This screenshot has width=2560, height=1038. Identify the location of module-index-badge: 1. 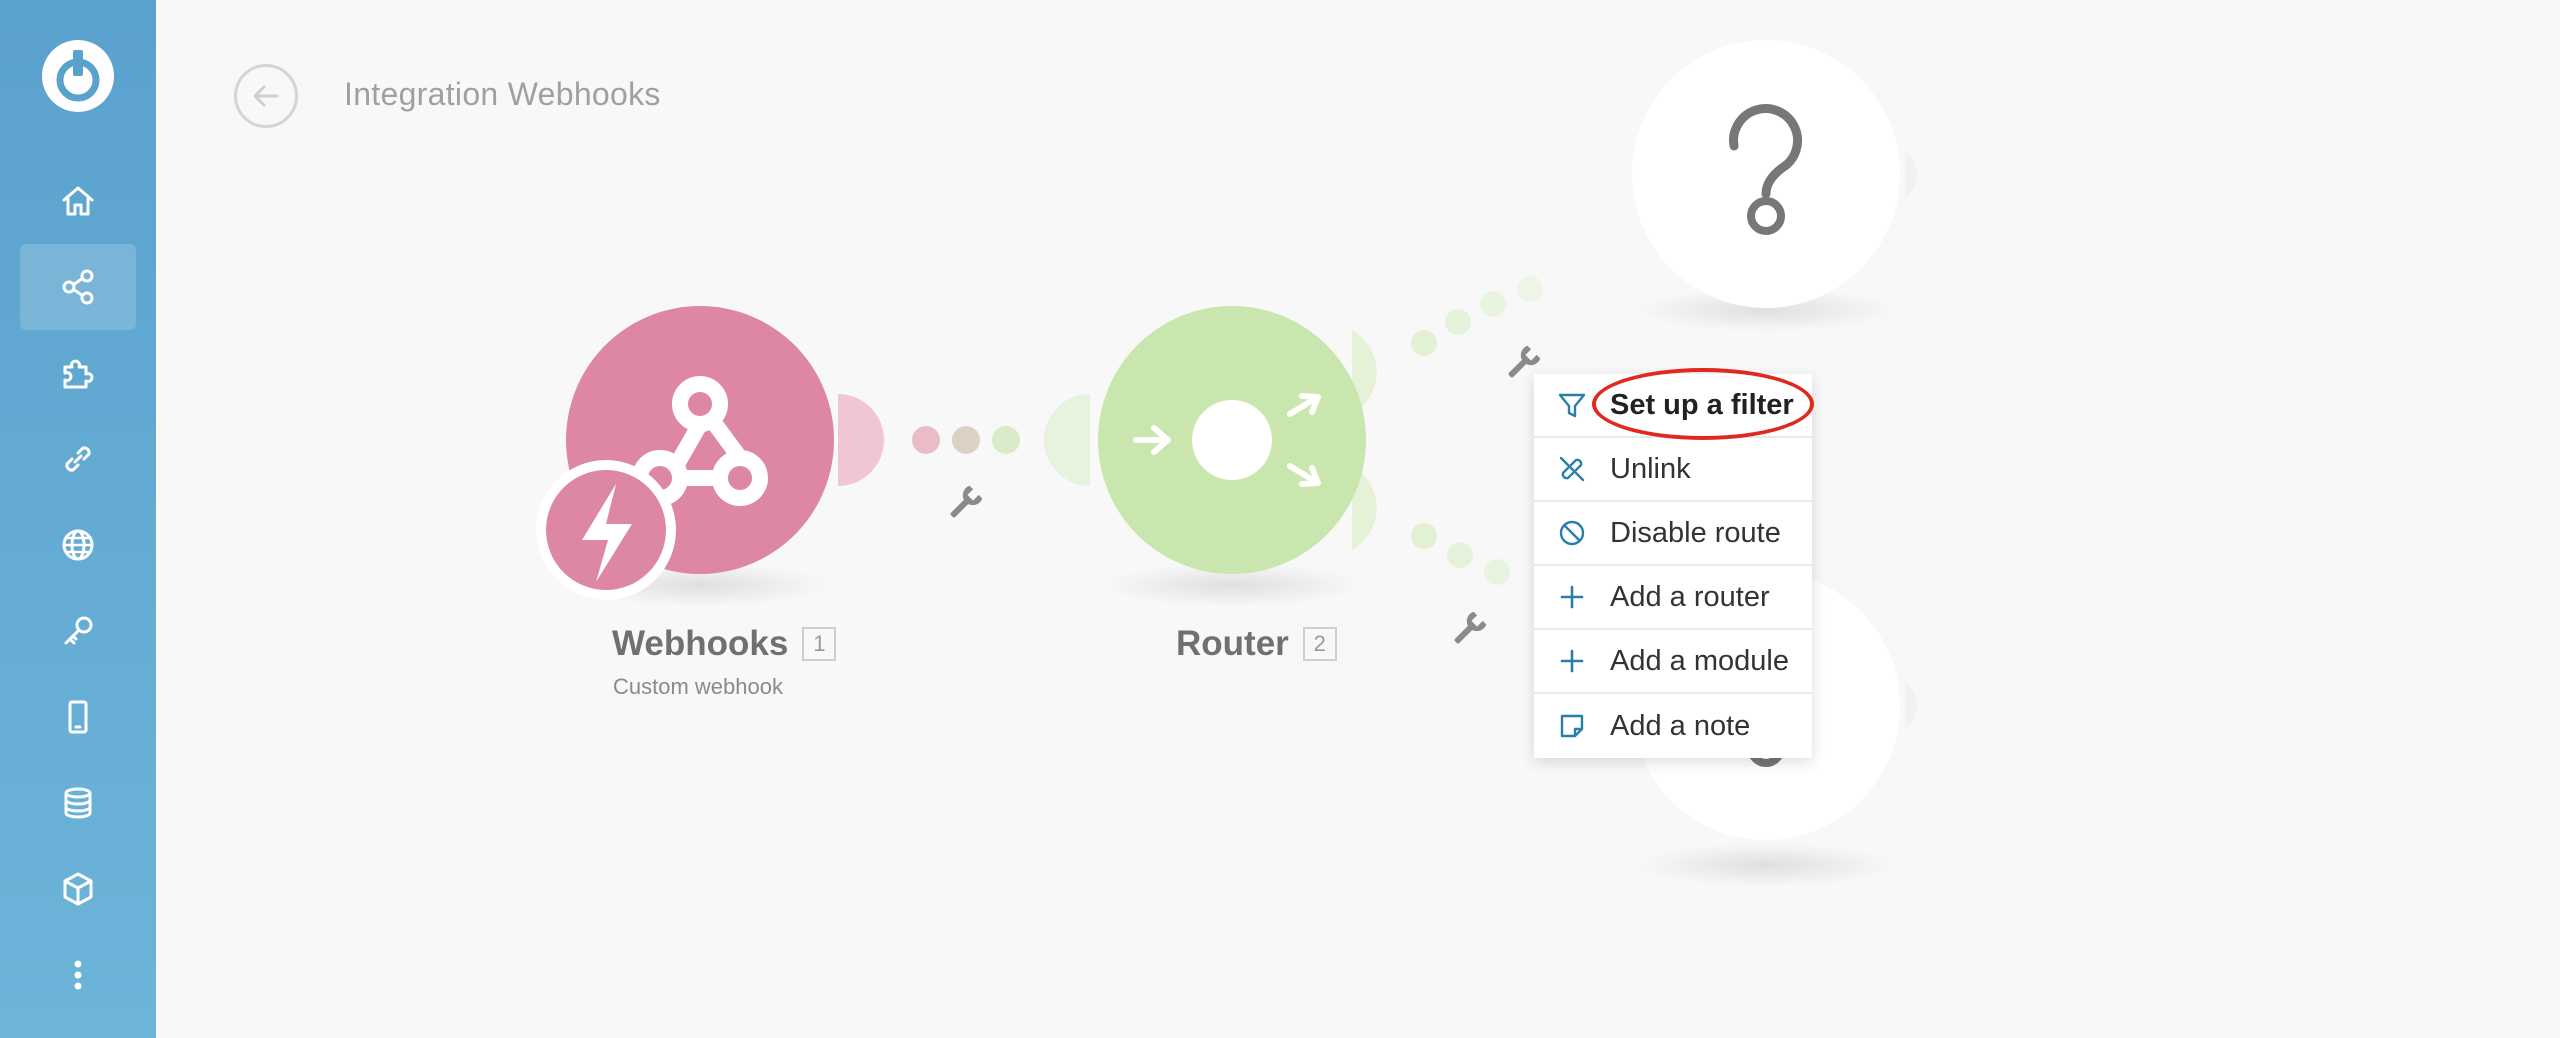
(819, 644).